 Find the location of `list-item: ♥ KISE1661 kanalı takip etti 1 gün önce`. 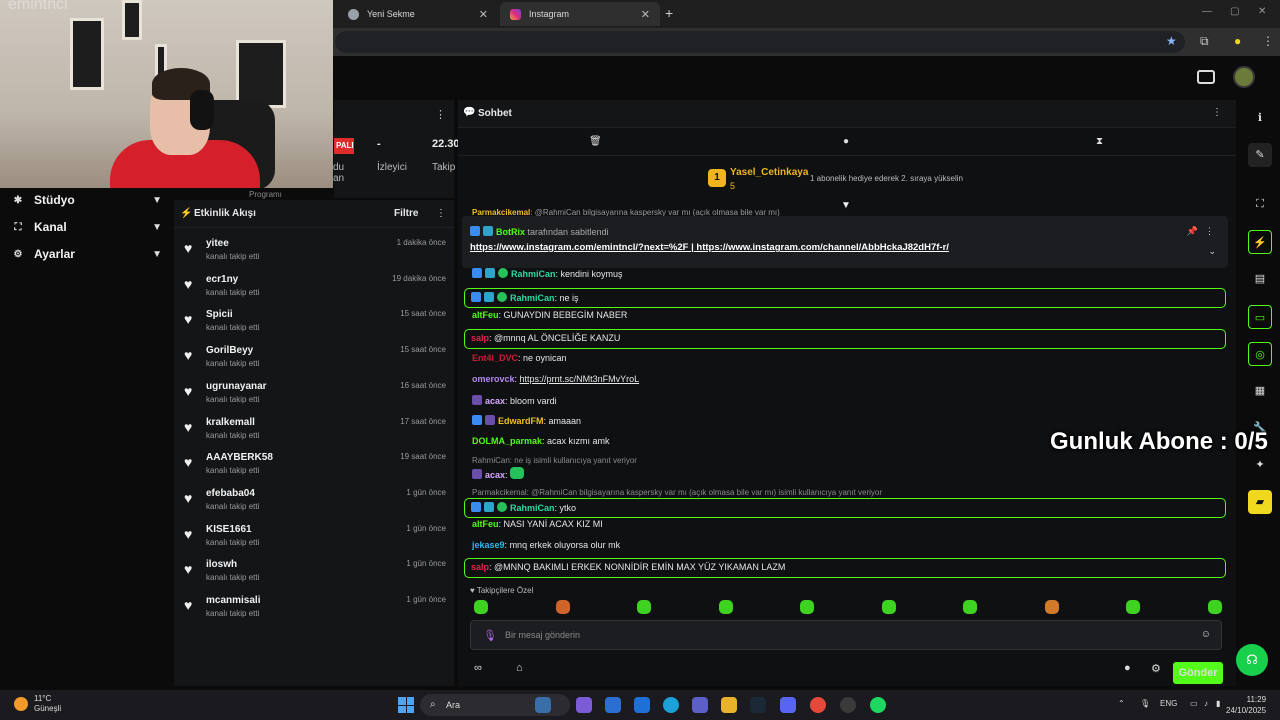

list-item: ♥ KISE1661 kanalı takip etti 1 gün önce is located at coordinates (315, 537).